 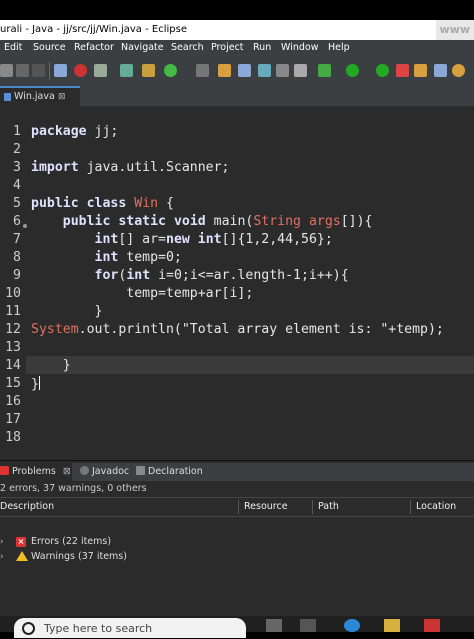 What do you see at coordinates (352, 70) in the screenshot?
I see `run-icon` at bounding box center [352, 70].